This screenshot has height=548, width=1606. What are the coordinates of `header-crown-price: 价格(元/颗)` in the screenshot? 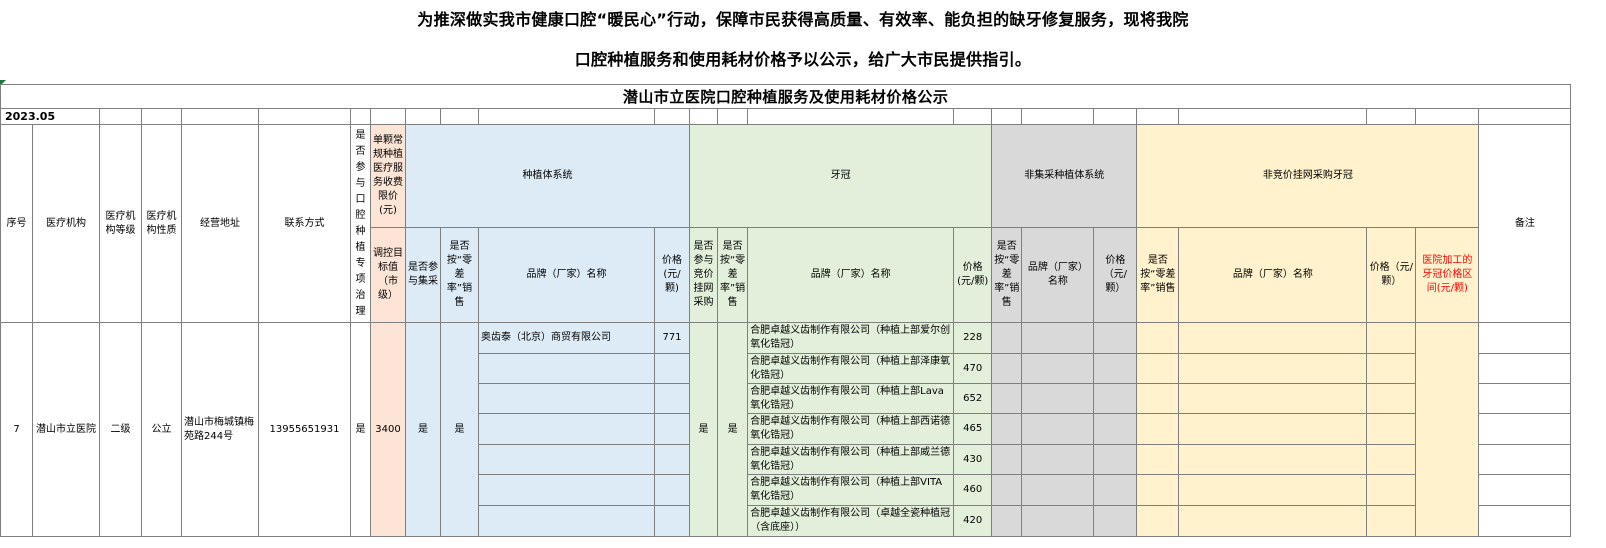 It's located at (973, 275).